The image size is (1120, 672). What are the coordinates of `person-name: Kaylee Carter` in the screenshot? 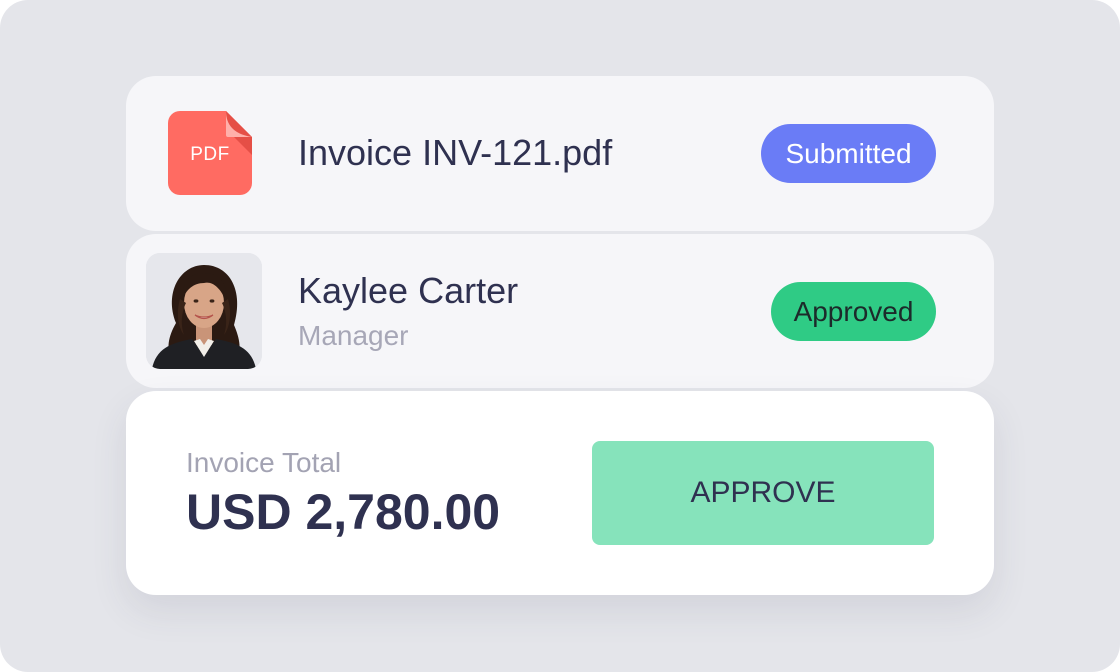 It's located at (408, 290).